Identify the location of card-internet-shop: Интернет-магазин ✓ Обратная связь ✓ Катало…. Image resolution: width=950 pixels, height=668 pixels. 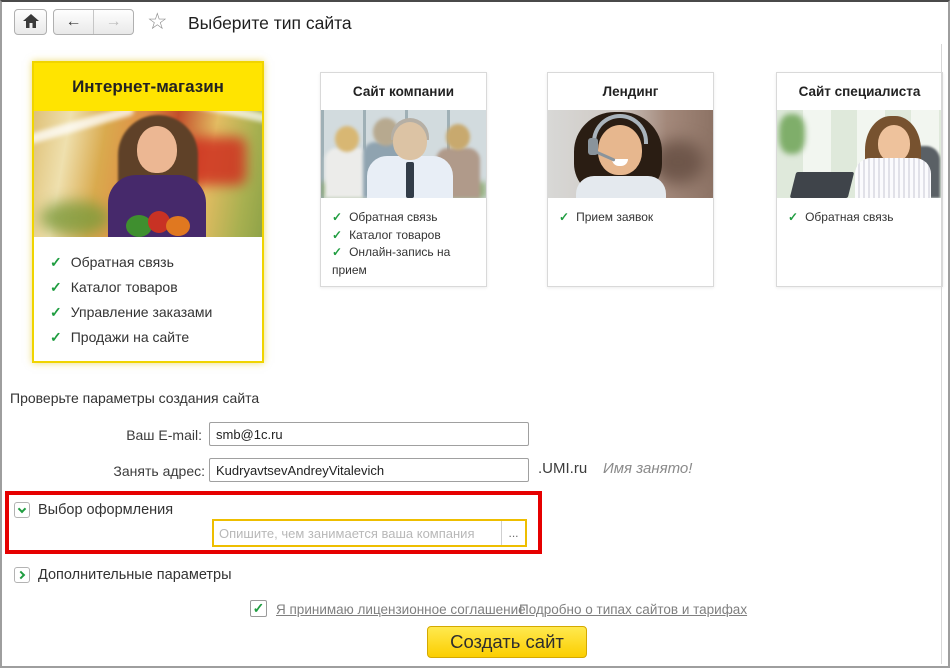
(148, 212).